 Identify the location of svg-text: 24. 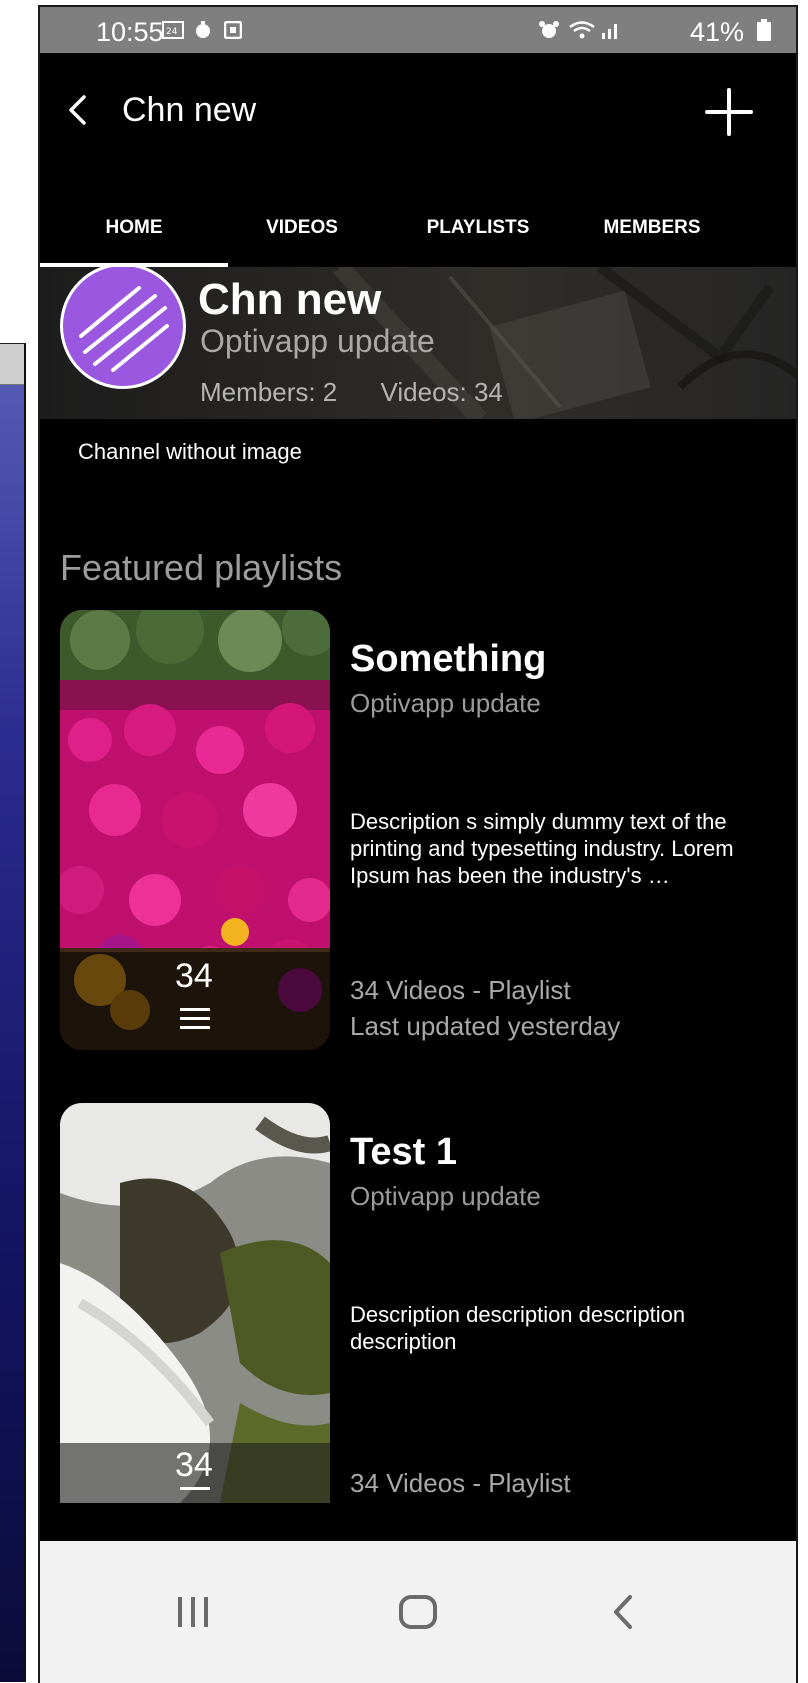
(172, 32).